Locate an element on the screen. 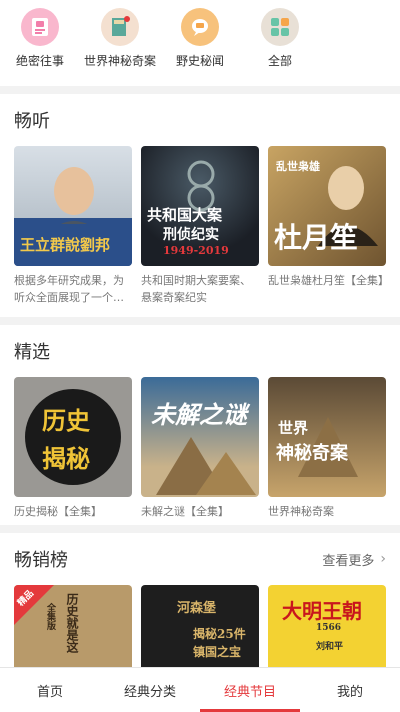 The image size is (400, 712). album-cover: 乱世枭雄 杜月笙 is located at coordinates (327, 206).